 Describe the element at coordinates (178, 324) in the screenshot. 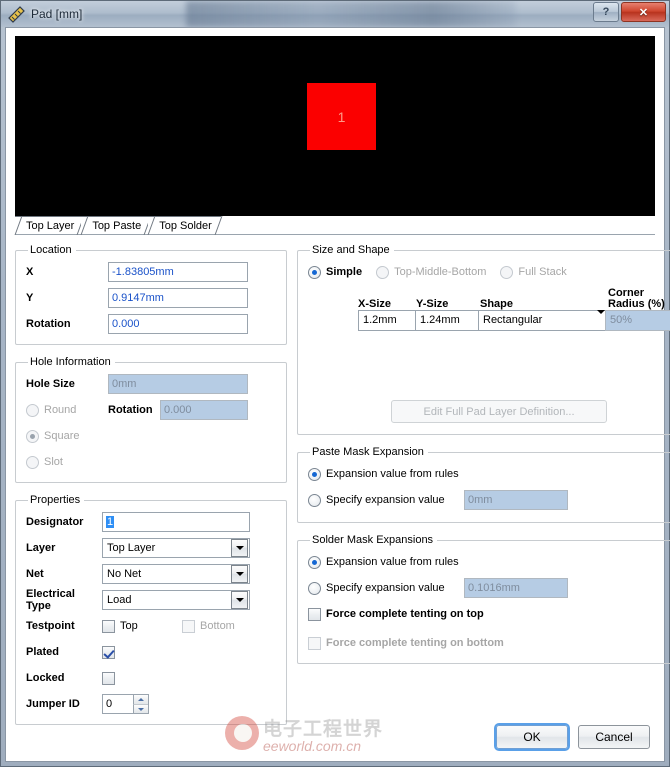

I see `rotation-input` at that location.